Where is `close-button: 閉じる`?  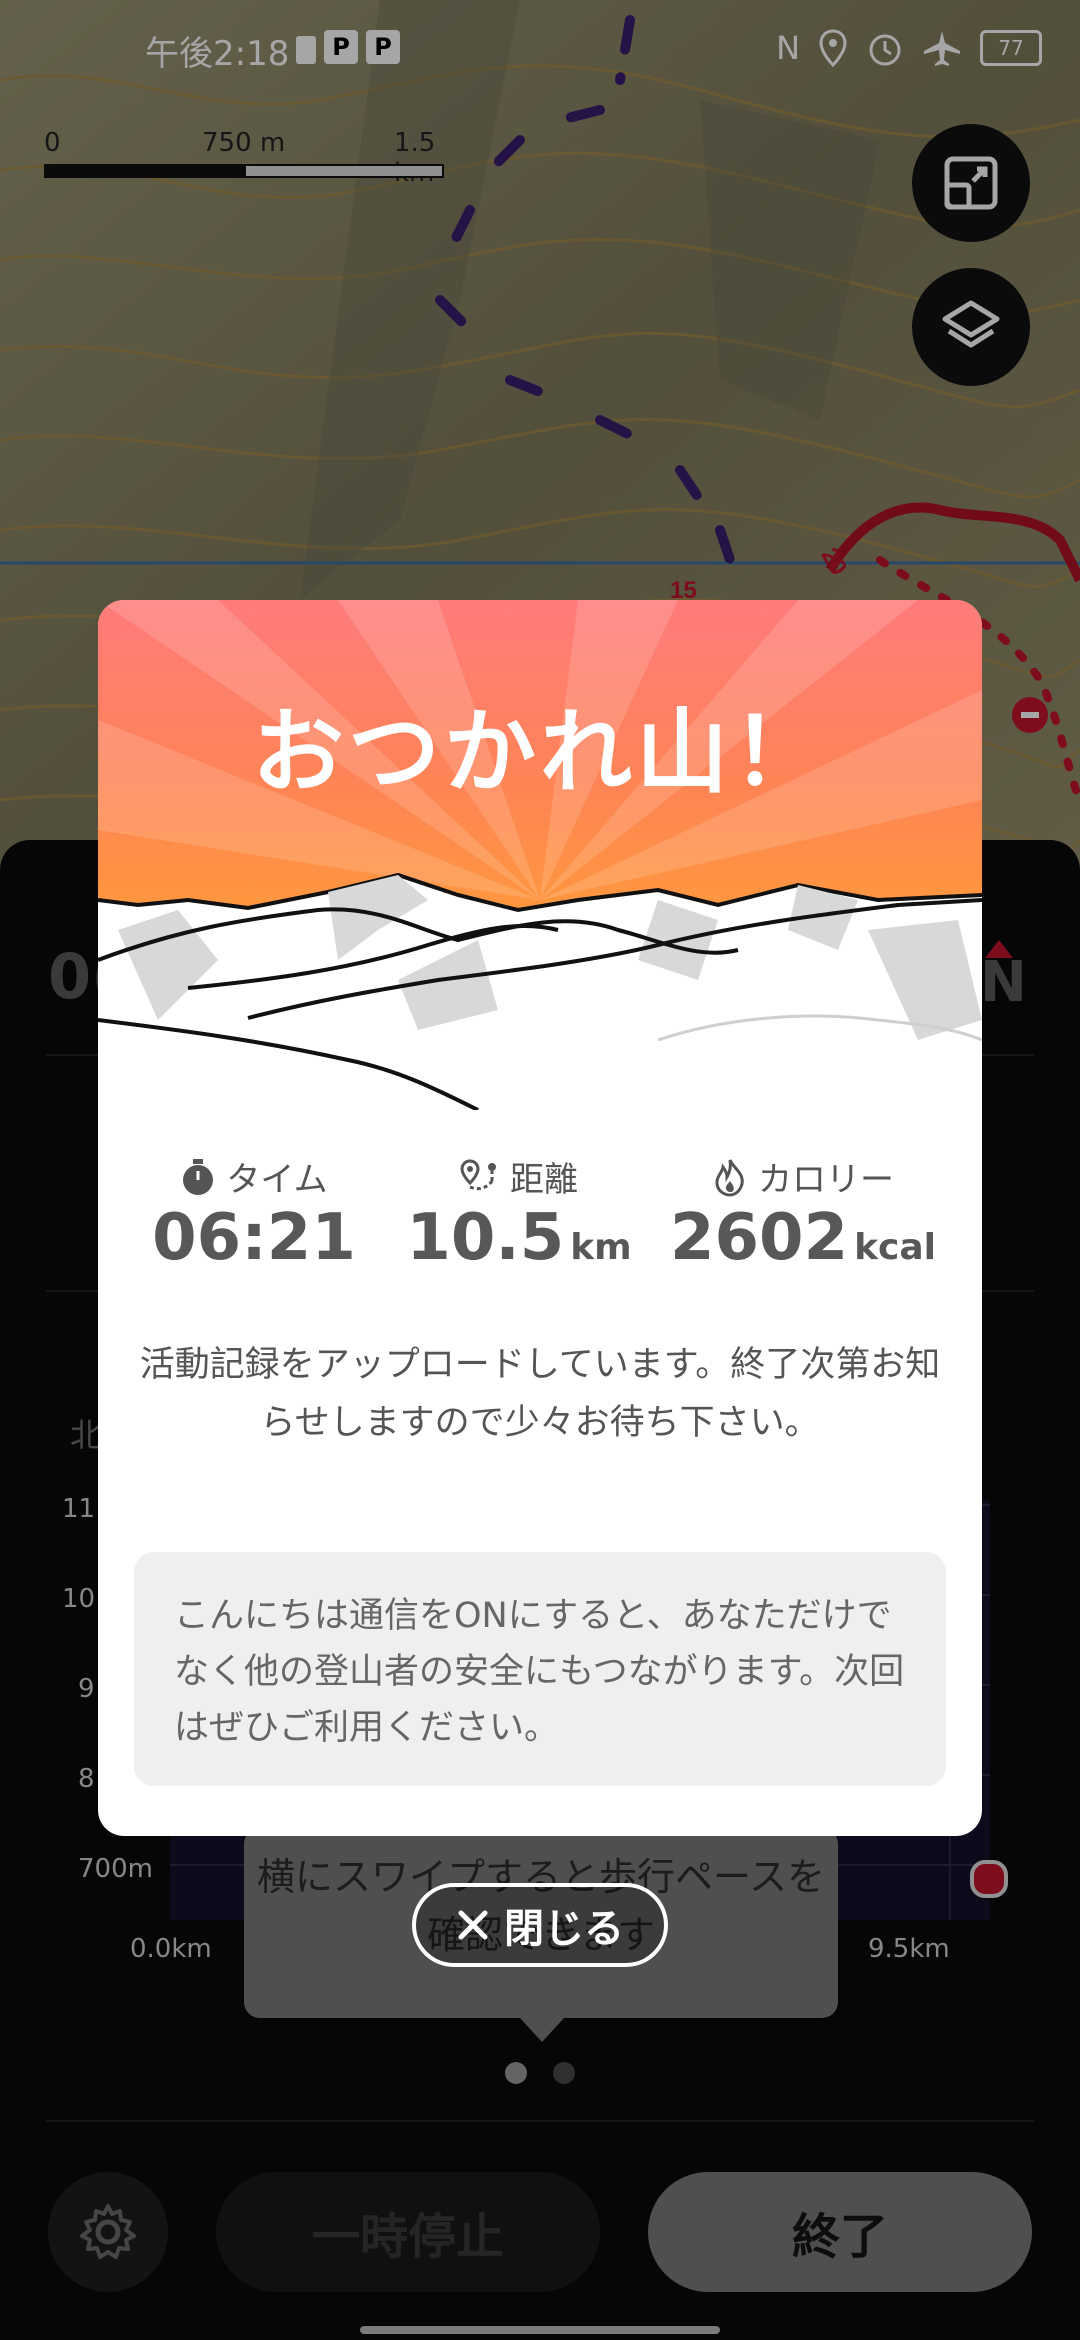 close-button: 閉じる is located at coordinates (540, 1925).